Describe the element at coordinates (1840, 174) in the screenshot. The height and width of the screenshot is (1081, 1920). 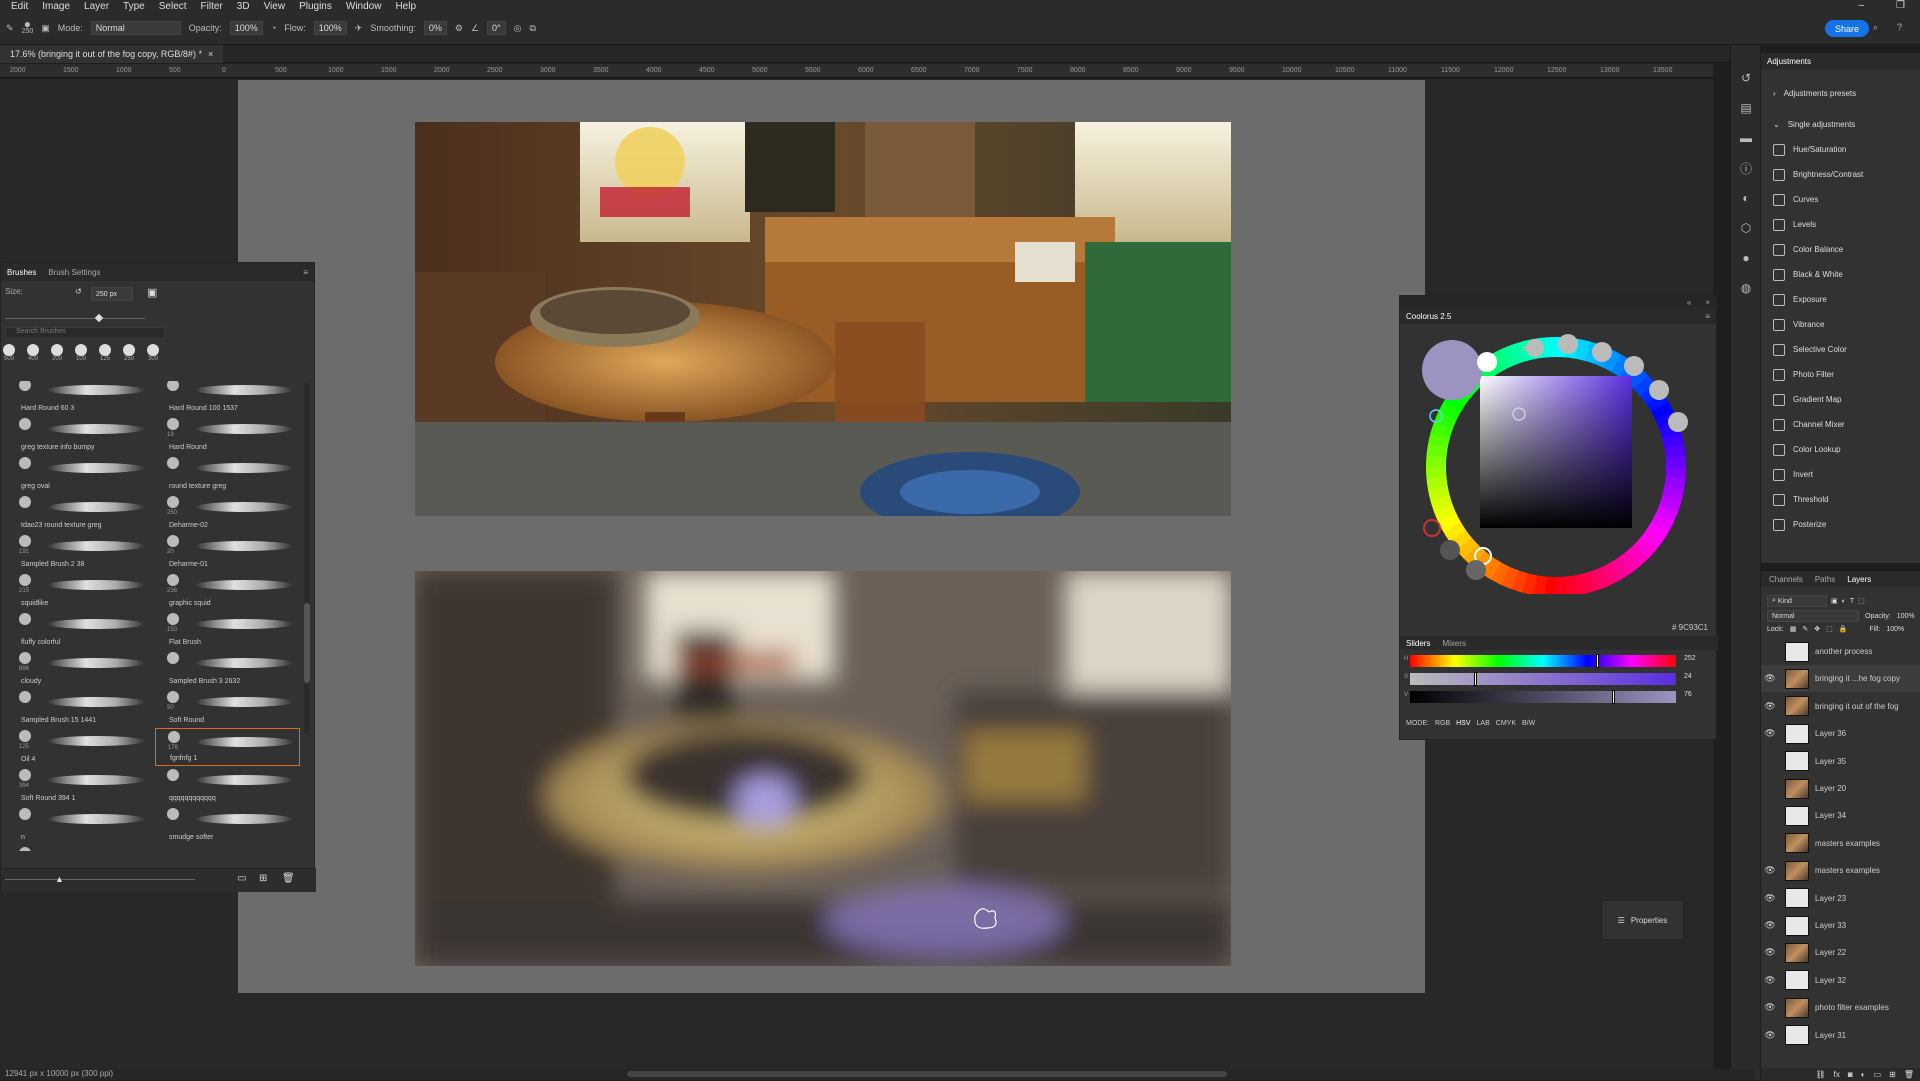
I see `adjustment-item: Brightness/Contrast` at that location.